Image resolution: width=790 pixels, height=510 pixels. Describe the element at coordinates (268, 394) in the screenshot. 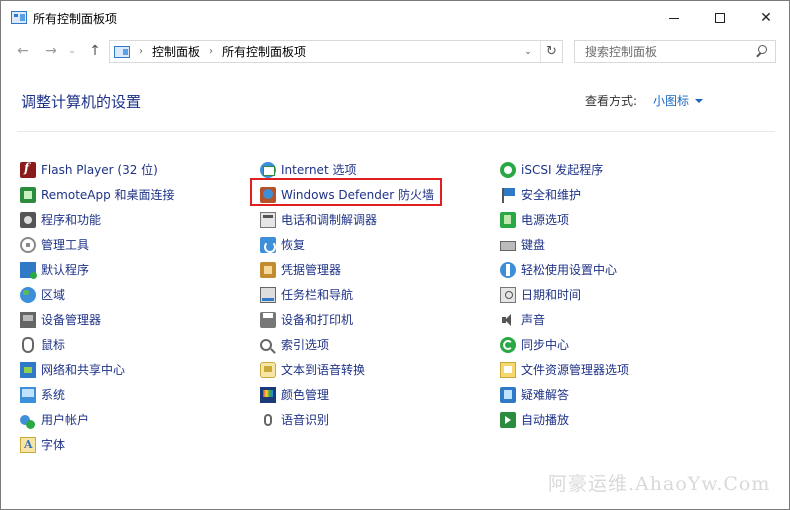

I see `color-icon` at that location.